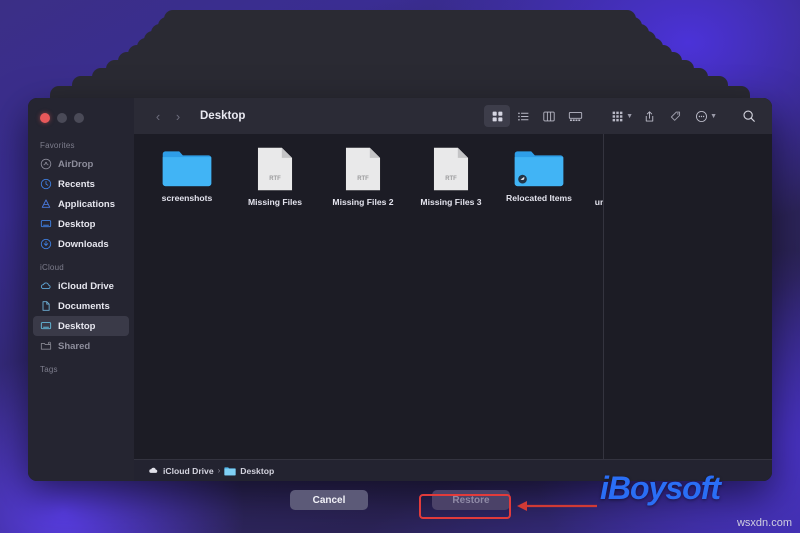  Describe the element at coordinates (223, 116) in the screenshot. I see `page-title: Desktop` at that location.